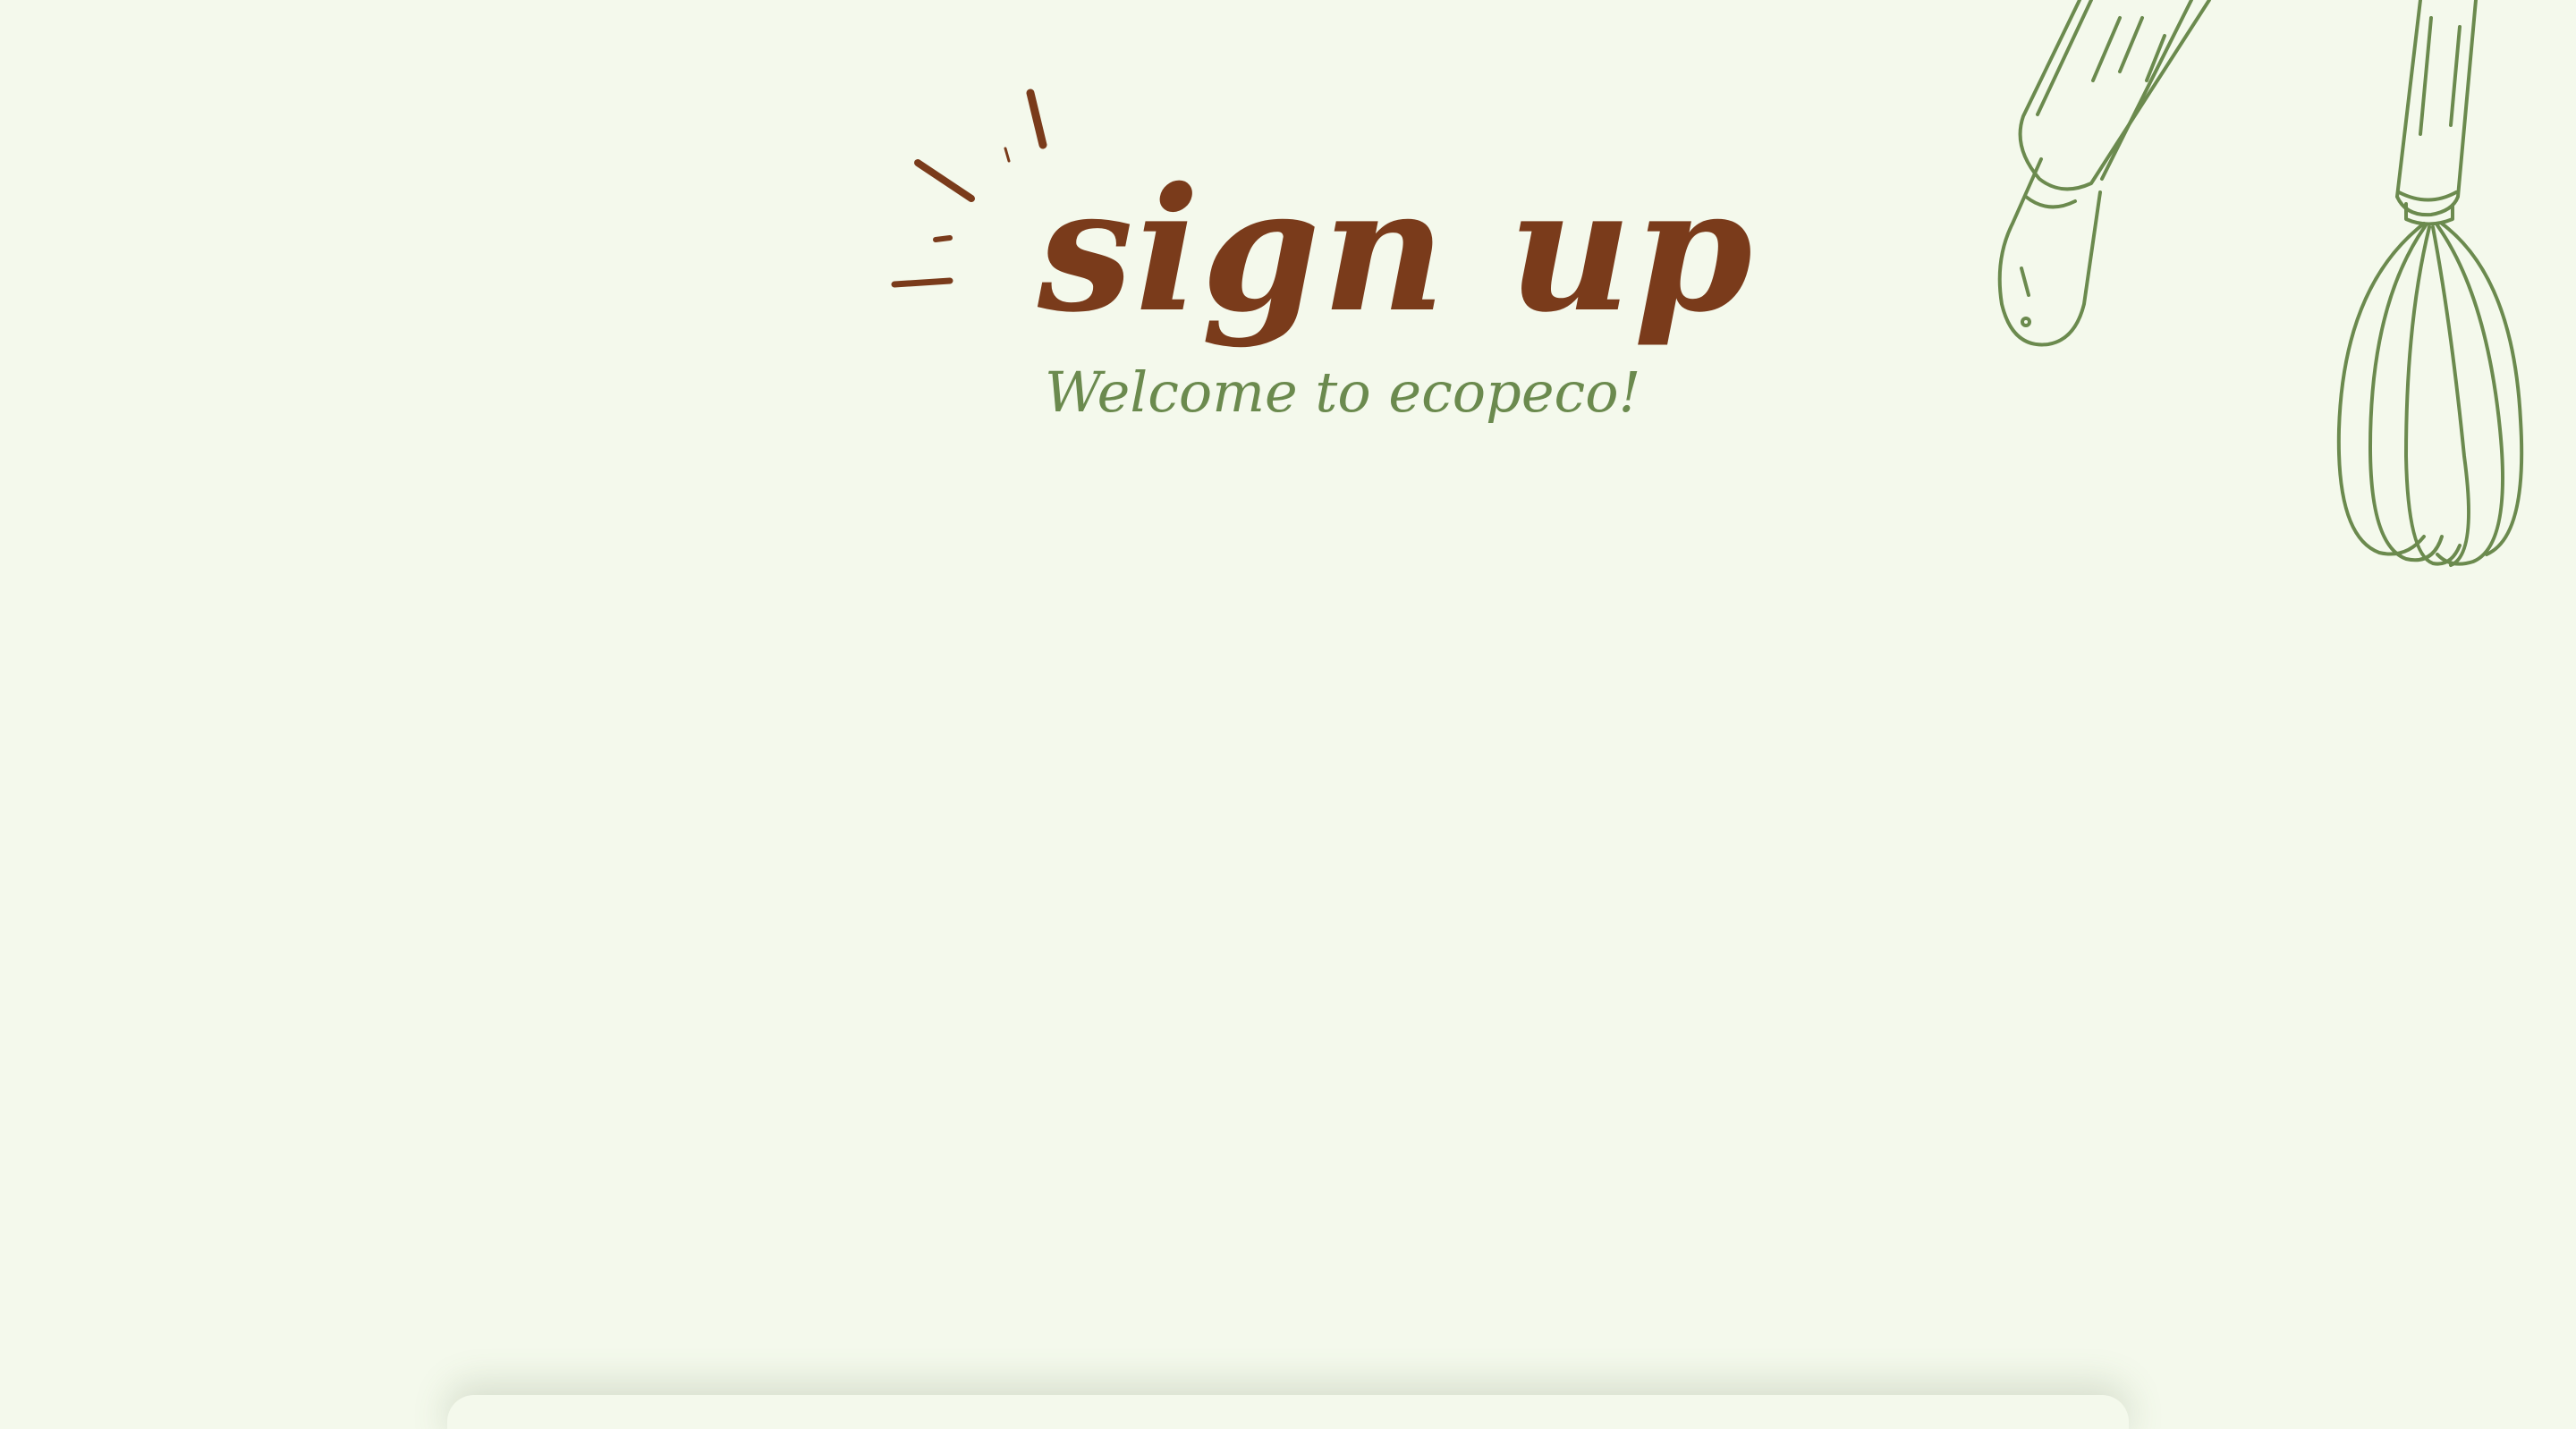 This screenshot has width=2576, height=1429. Describe the element at coordinates (1396, 250) in the screenshot. I see `page-title: sign up` at that location.